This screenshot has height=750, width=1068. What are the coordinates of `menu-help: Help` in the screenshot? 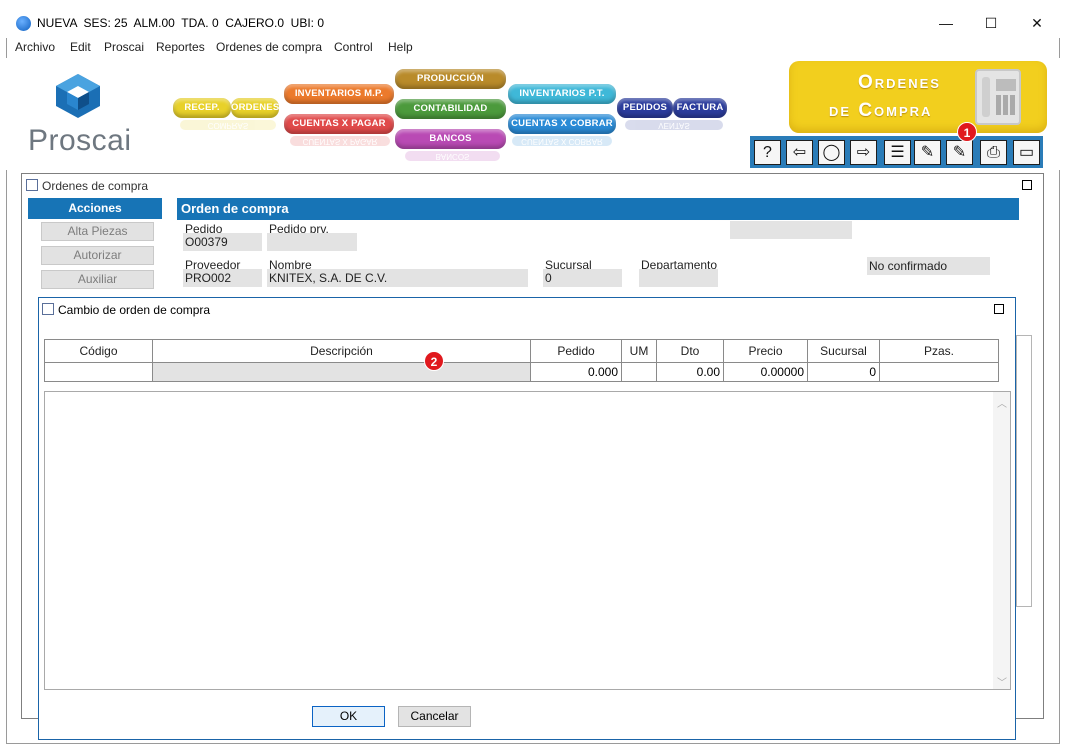 It's located at (400, 47).